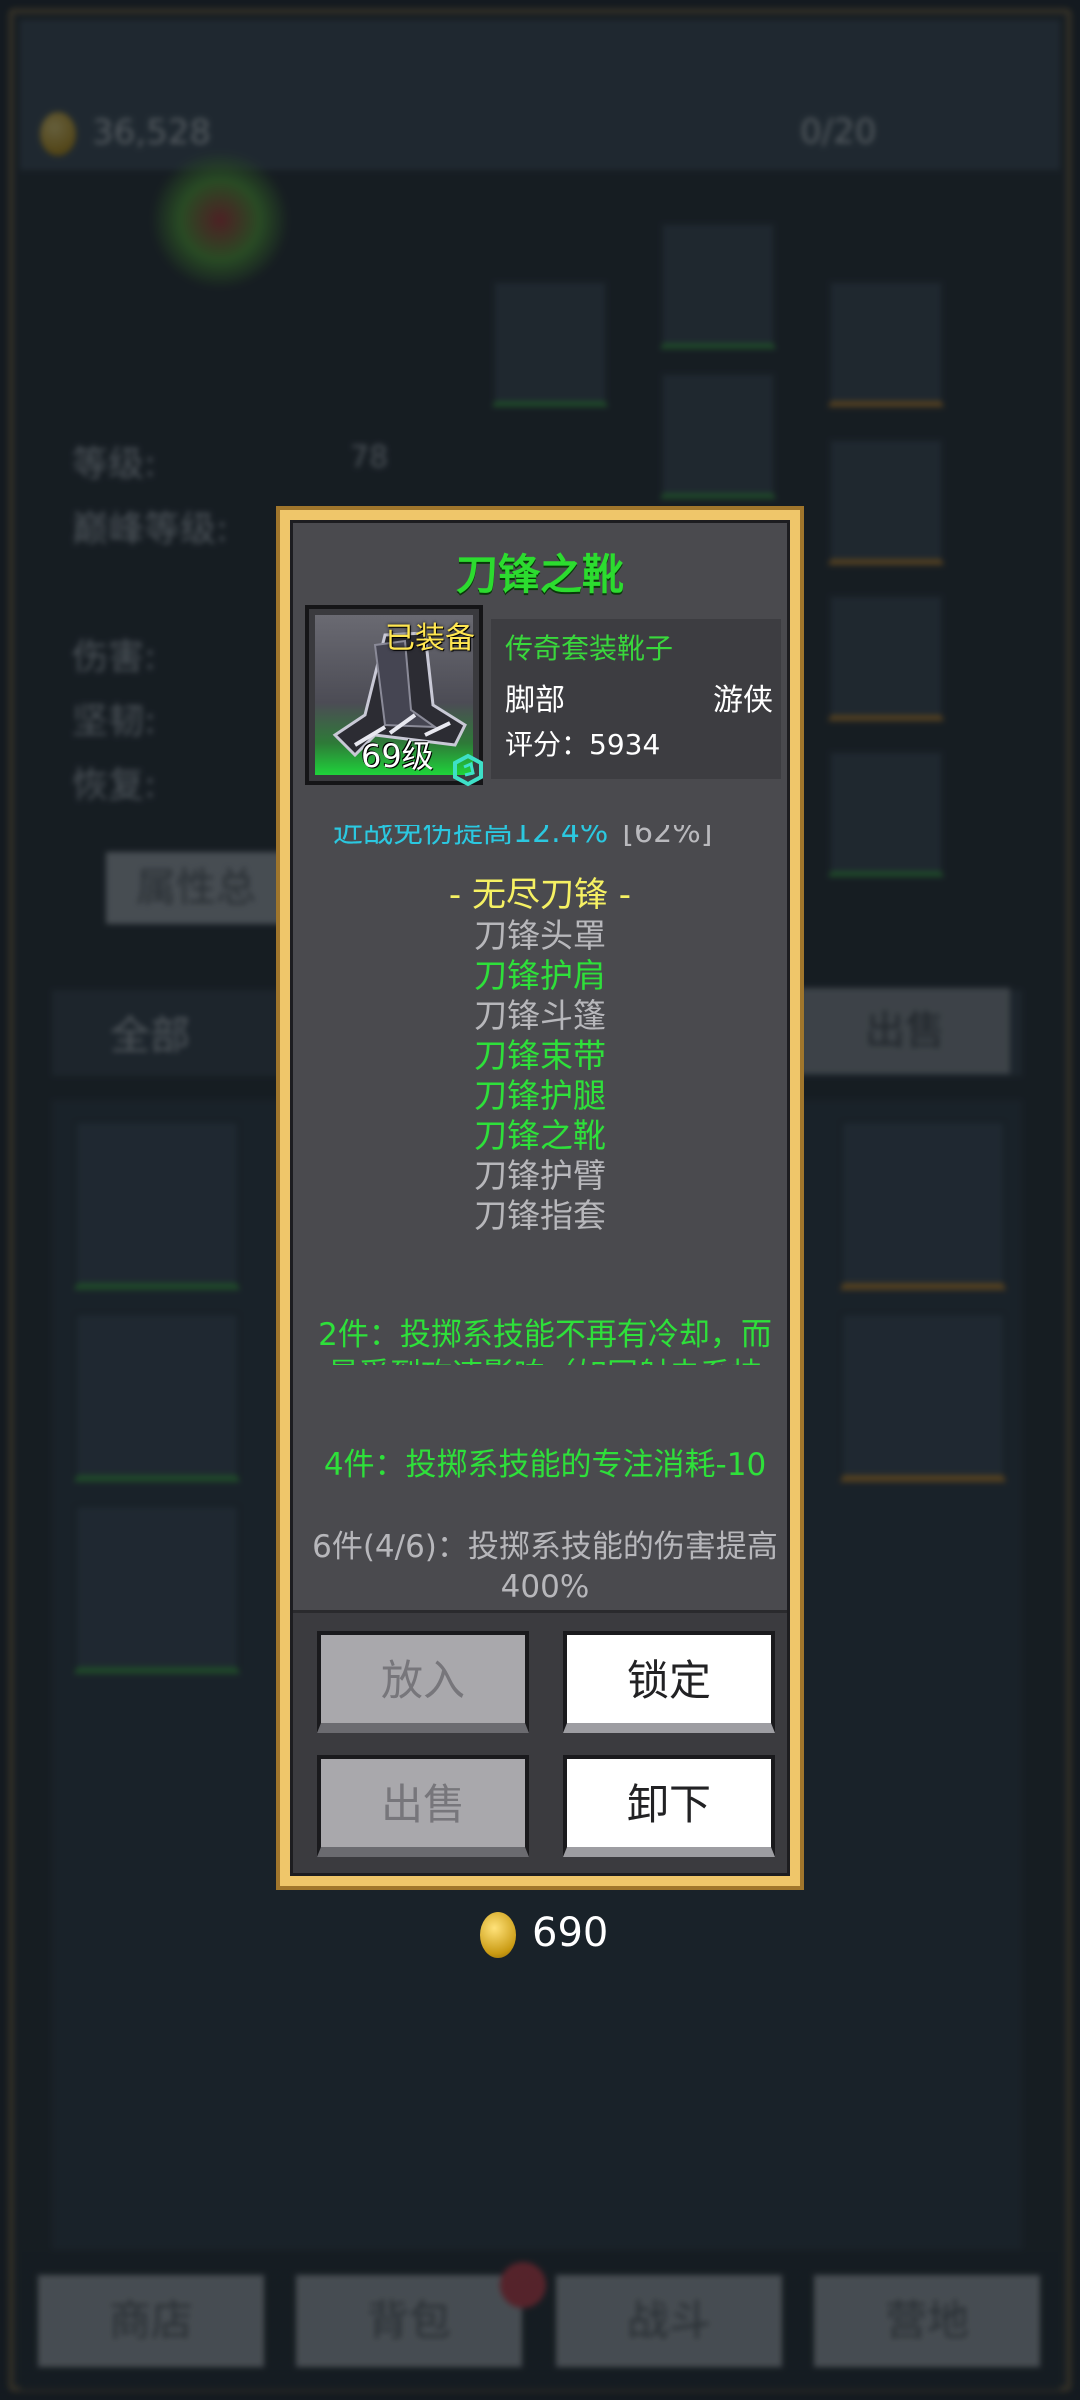  I want to click on item-class: 游侠, so click(743, 700).